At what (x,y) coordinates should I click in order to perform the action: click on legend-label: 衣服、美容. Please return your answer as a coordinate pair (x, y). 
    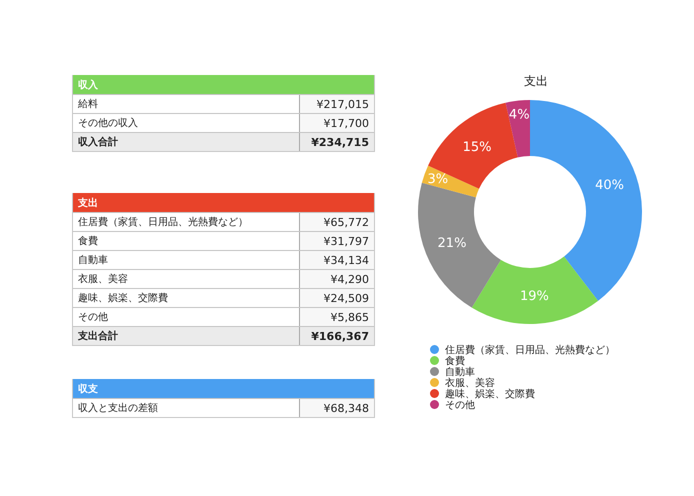
    Looking at the image, I should click on (470, 382).